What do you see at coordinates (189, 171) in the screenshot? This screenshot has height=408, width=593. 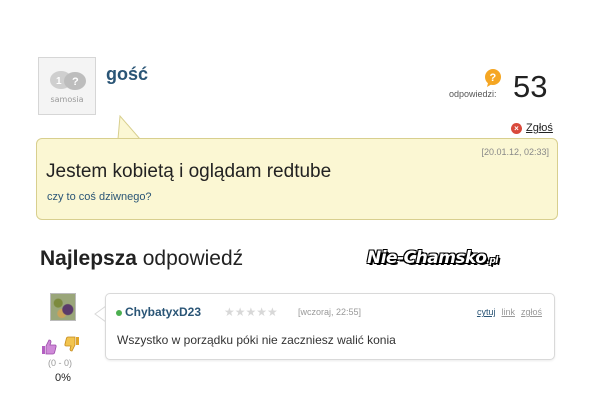 I see `question-title: Jestem kobietą i oglądam redtube` at bounding box center [189, 171].